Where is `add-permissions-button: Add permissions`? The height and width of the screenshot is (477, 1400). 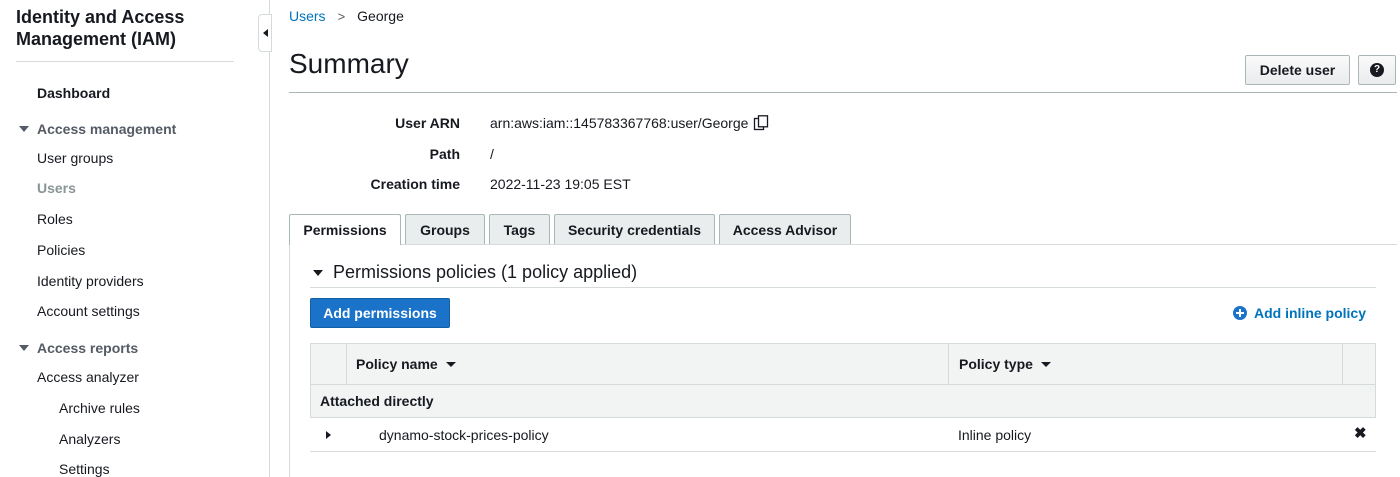 add-permissions-button: Add permissions is located at coordinates (380, 313).